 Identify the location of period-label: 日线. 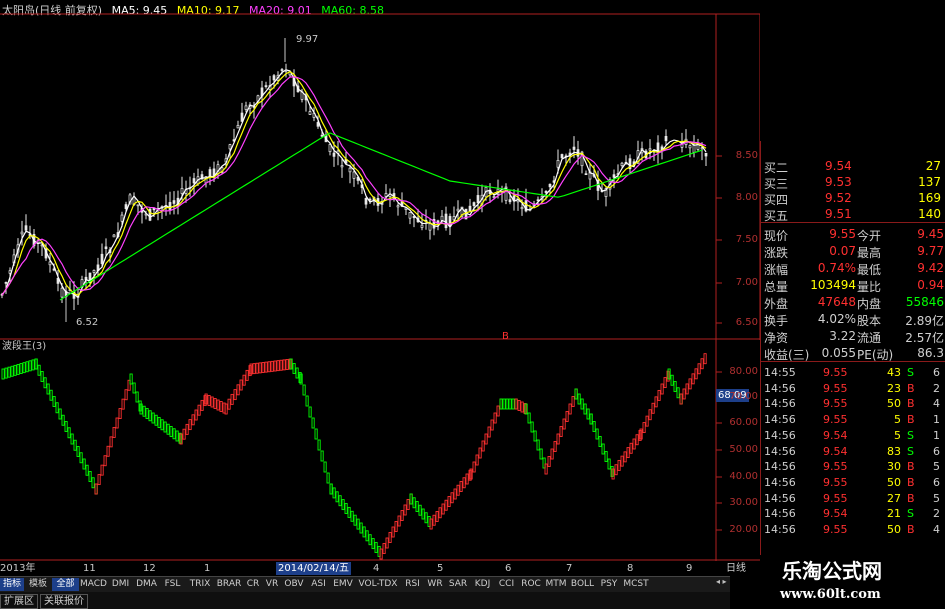
(736, 568).